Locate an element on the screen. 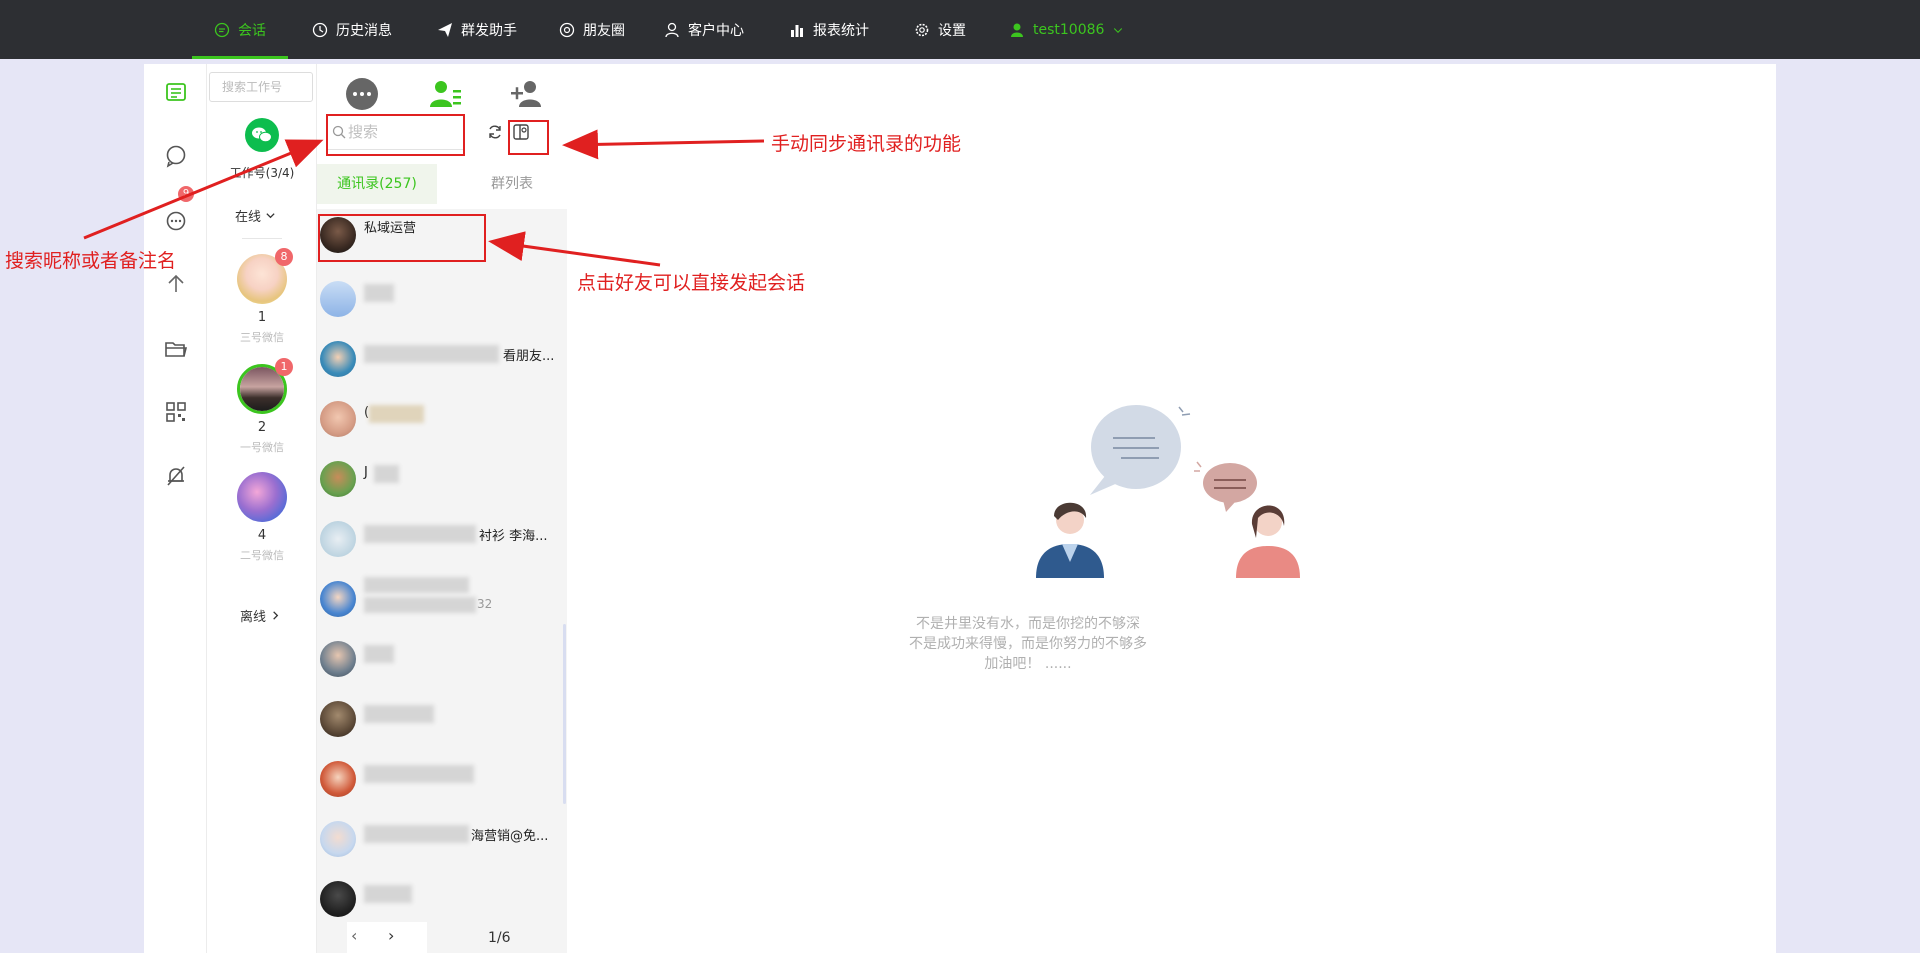 The image size is (1920, 953). divider is located at coordinates (262, 238).